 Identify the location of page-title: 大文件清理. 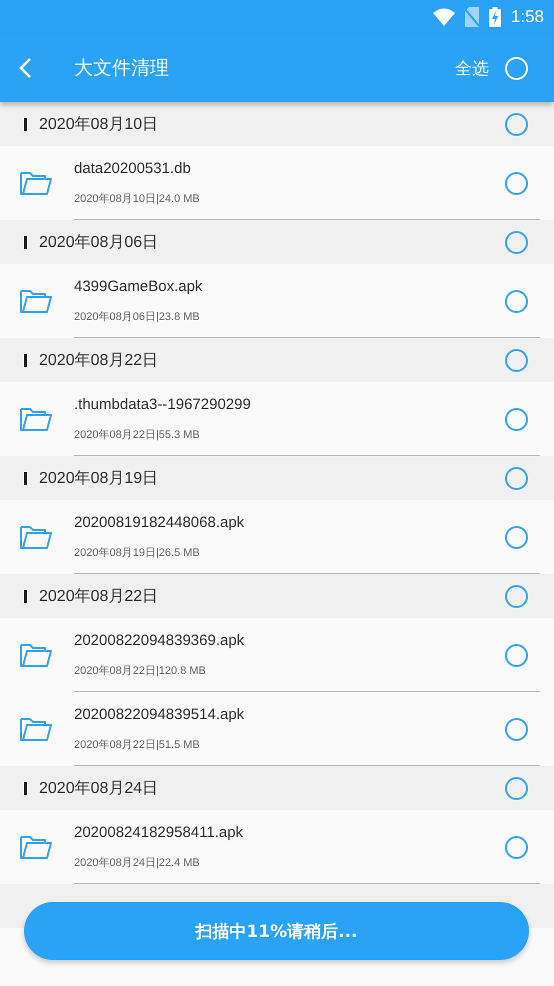
(122, 68).